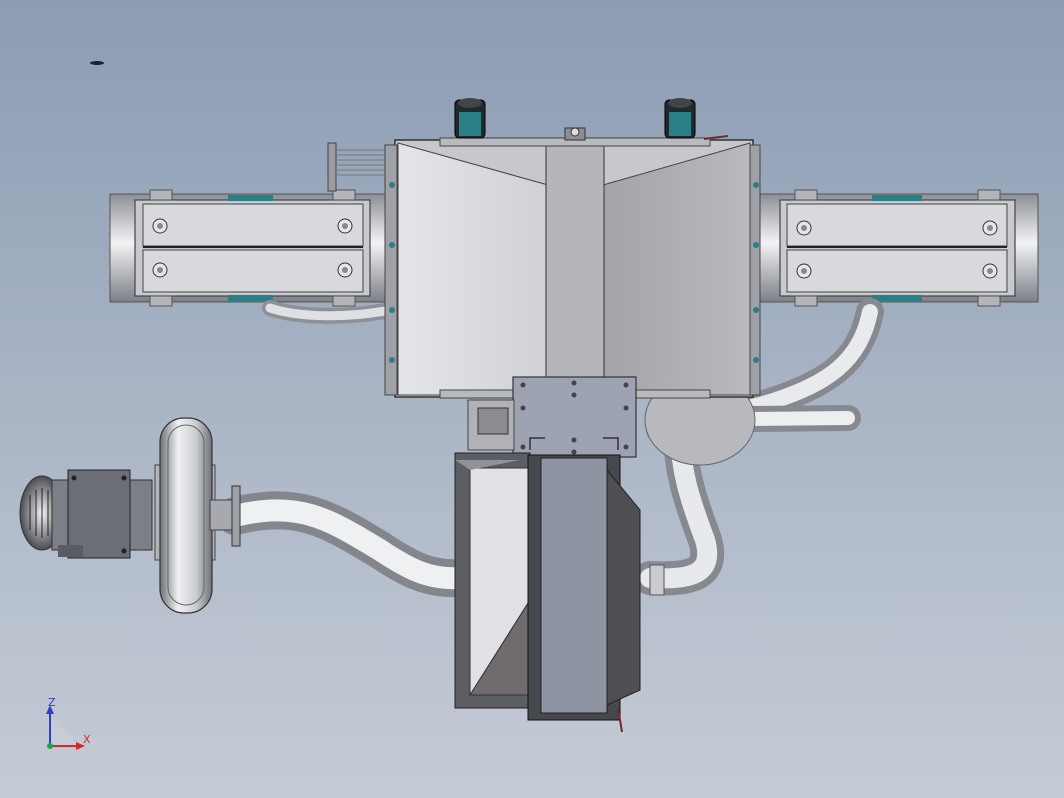  Describe the element at coordinates (197, 515) in the screenshot. I see `blower-fan` at that location.